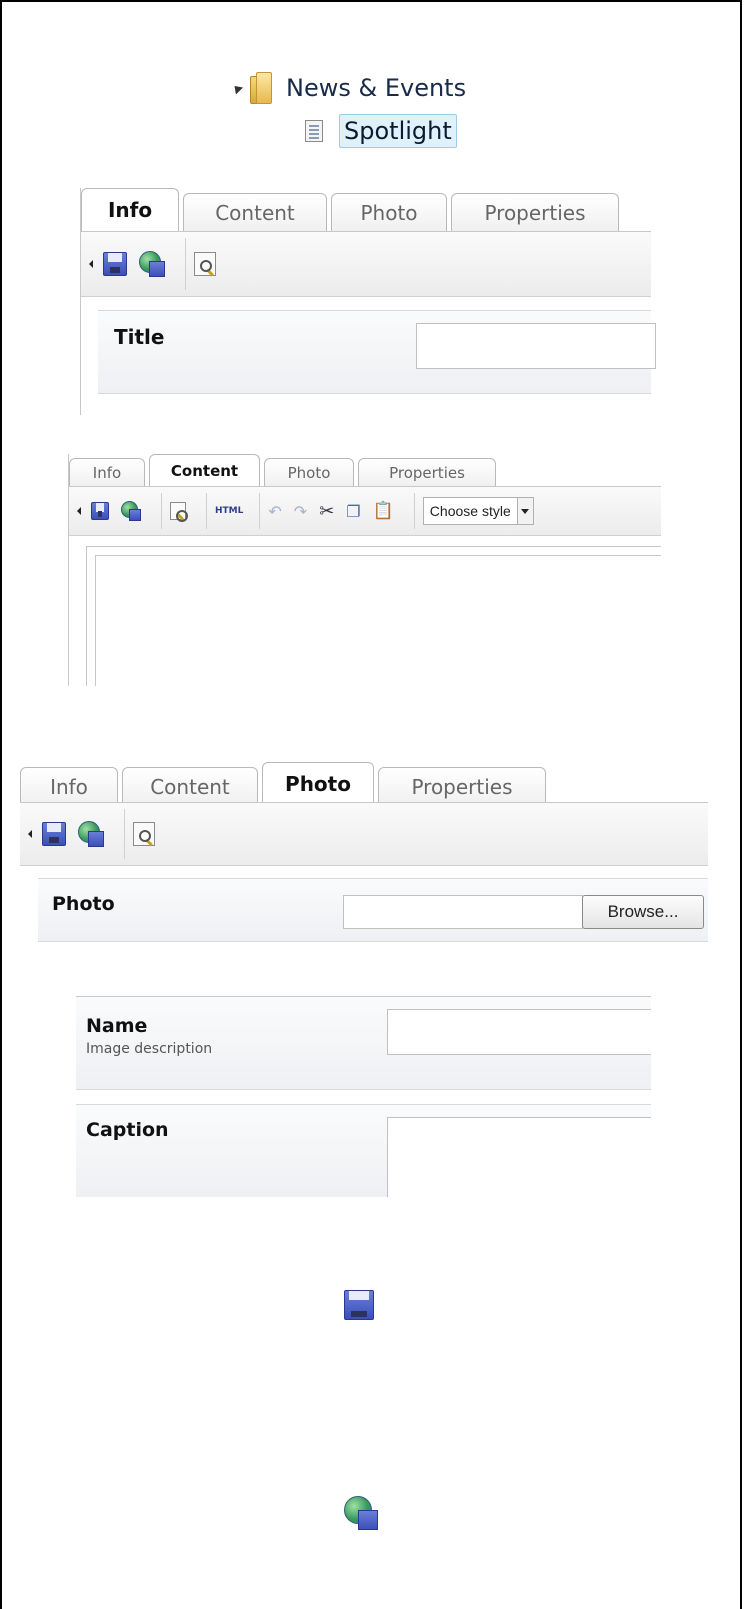 The width and height of the screenshot is (744, 1609). Describe the element at coordinates (353, 511) in the screenshot. I see `copy-icon: ❐` at that location.